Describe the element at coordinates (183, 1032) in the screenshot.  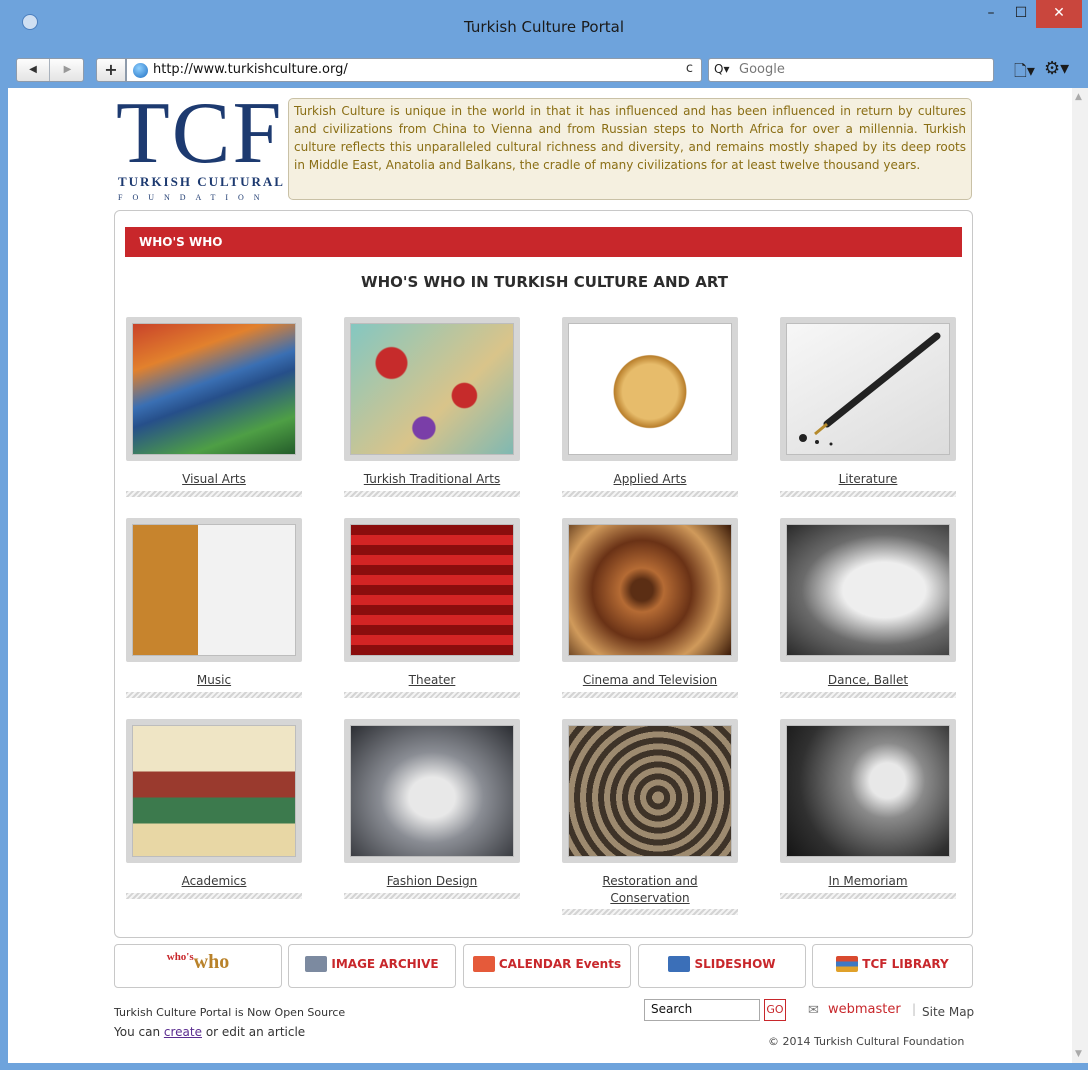
I see `create-link: create` at that location.